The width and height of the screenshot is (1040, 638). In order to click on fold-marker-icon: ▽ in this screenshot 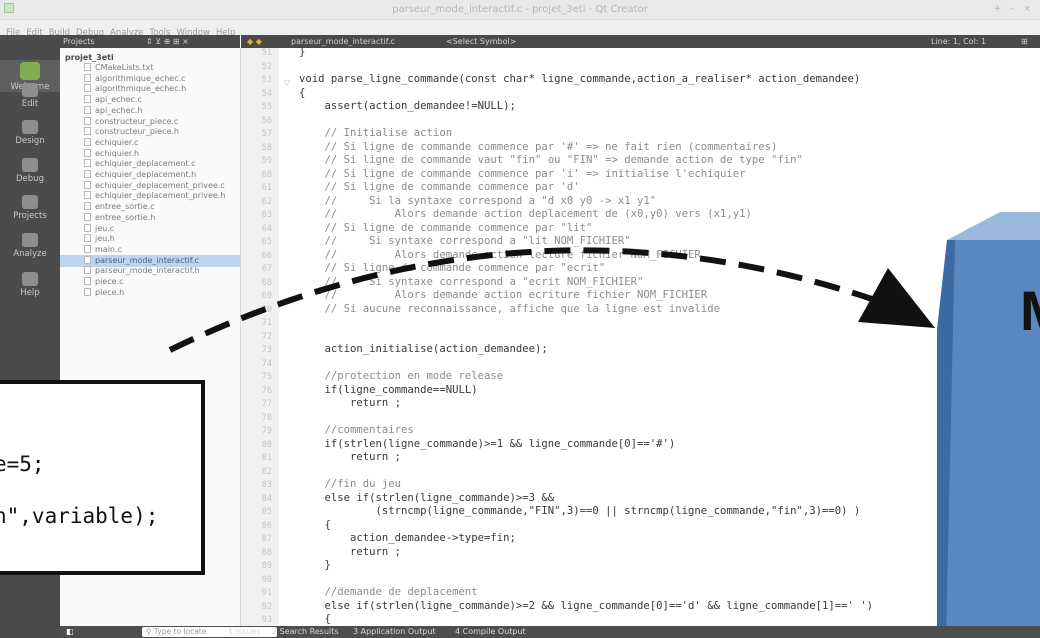, I will do `click(287, 82)`.